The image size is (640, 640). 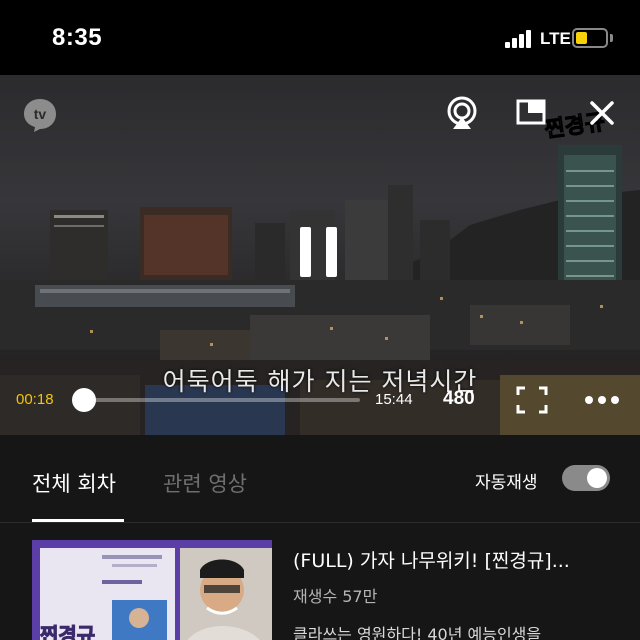 I want to click on airplay-icon, so click(x=462, y=113).